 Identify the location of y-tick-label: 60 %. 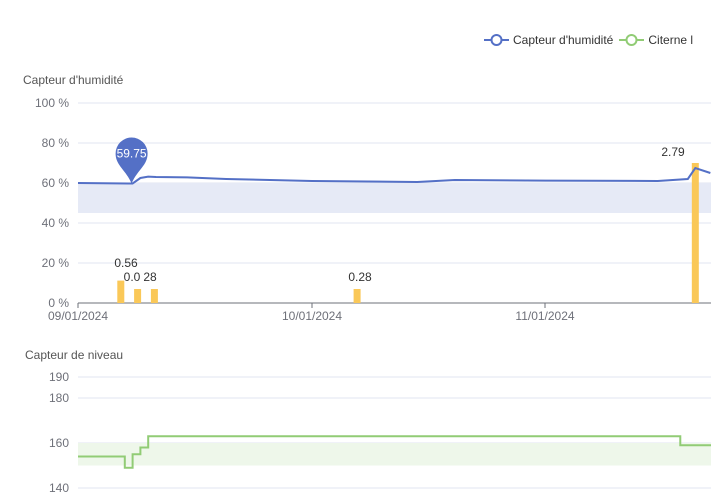
(56, 183).